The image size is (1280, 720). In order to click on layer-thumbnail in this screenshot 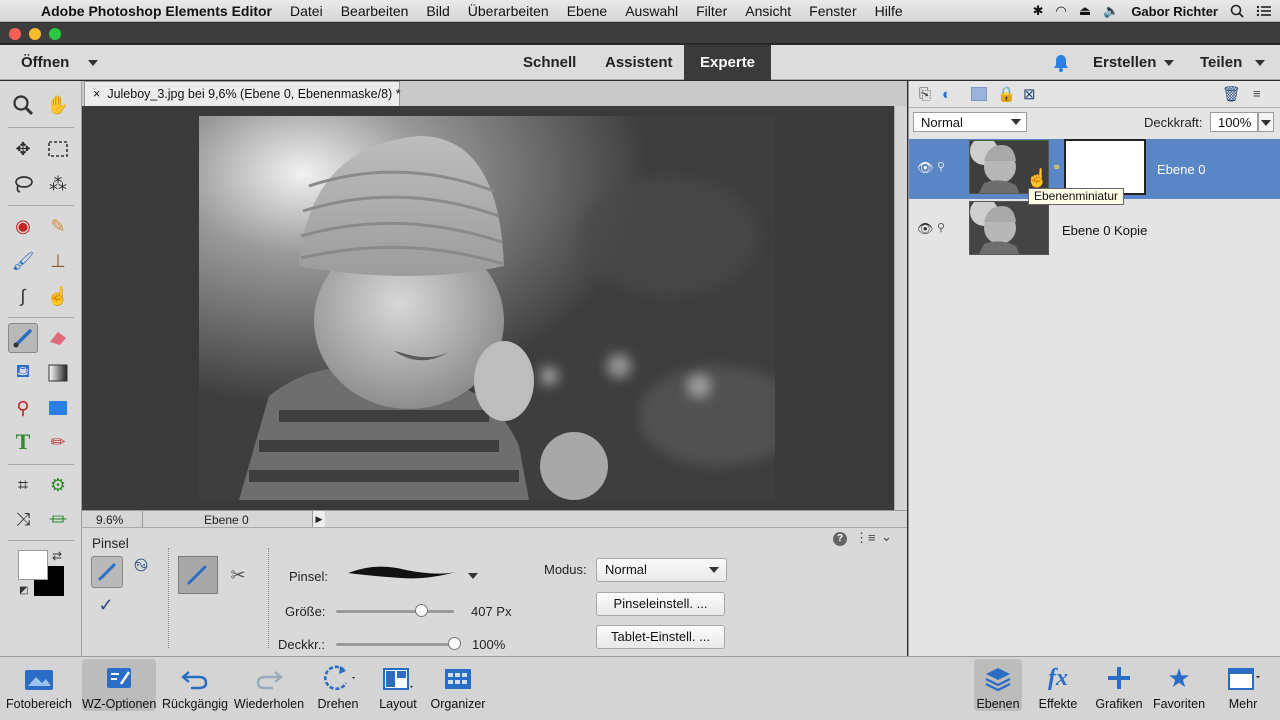, I will do `click(1009, 228)`.